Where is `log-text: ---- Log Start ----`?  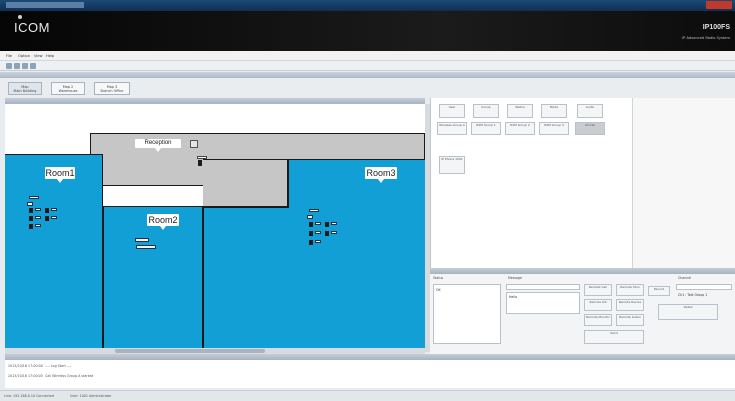 log-text: ---- Log Start ---- is located at coordinates (58, 366).